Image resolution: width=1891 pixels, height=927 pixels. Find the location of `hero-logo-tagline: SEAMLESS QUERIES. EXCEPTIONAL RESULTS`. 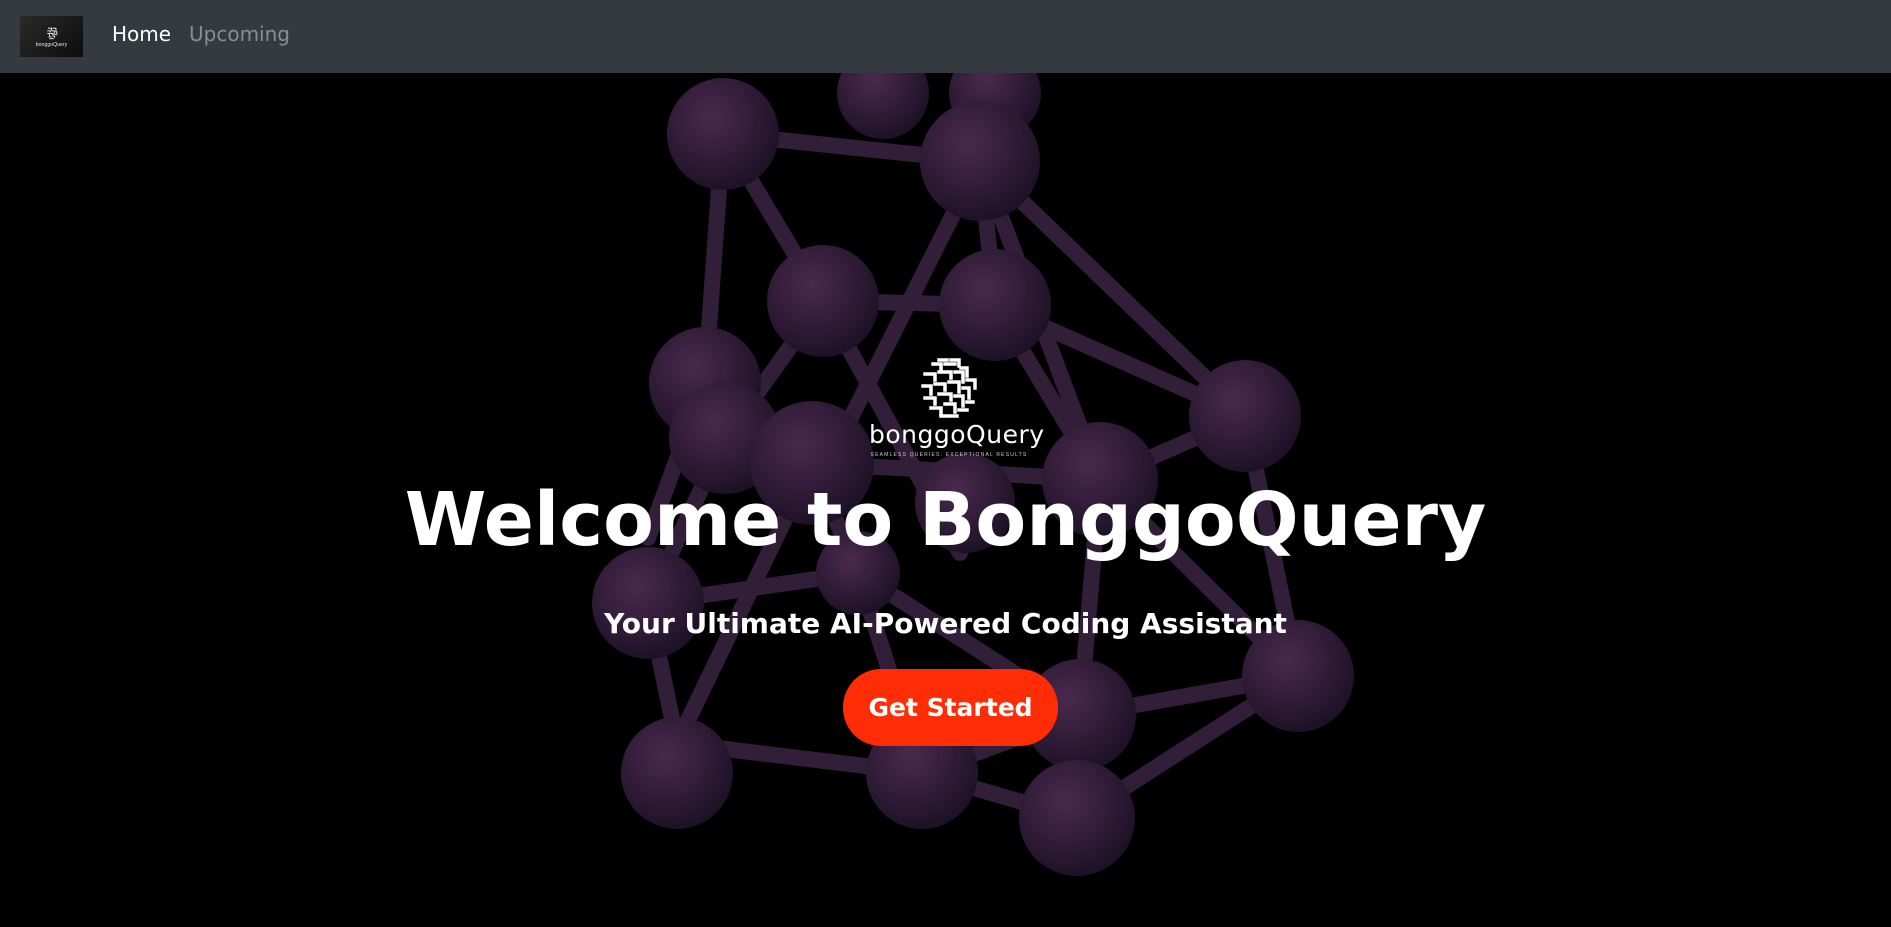

hero-logo-tagline: SEAMLESS QUERIES. EXCEPTIONAL RESULTS is located at coordinates (949, 455).